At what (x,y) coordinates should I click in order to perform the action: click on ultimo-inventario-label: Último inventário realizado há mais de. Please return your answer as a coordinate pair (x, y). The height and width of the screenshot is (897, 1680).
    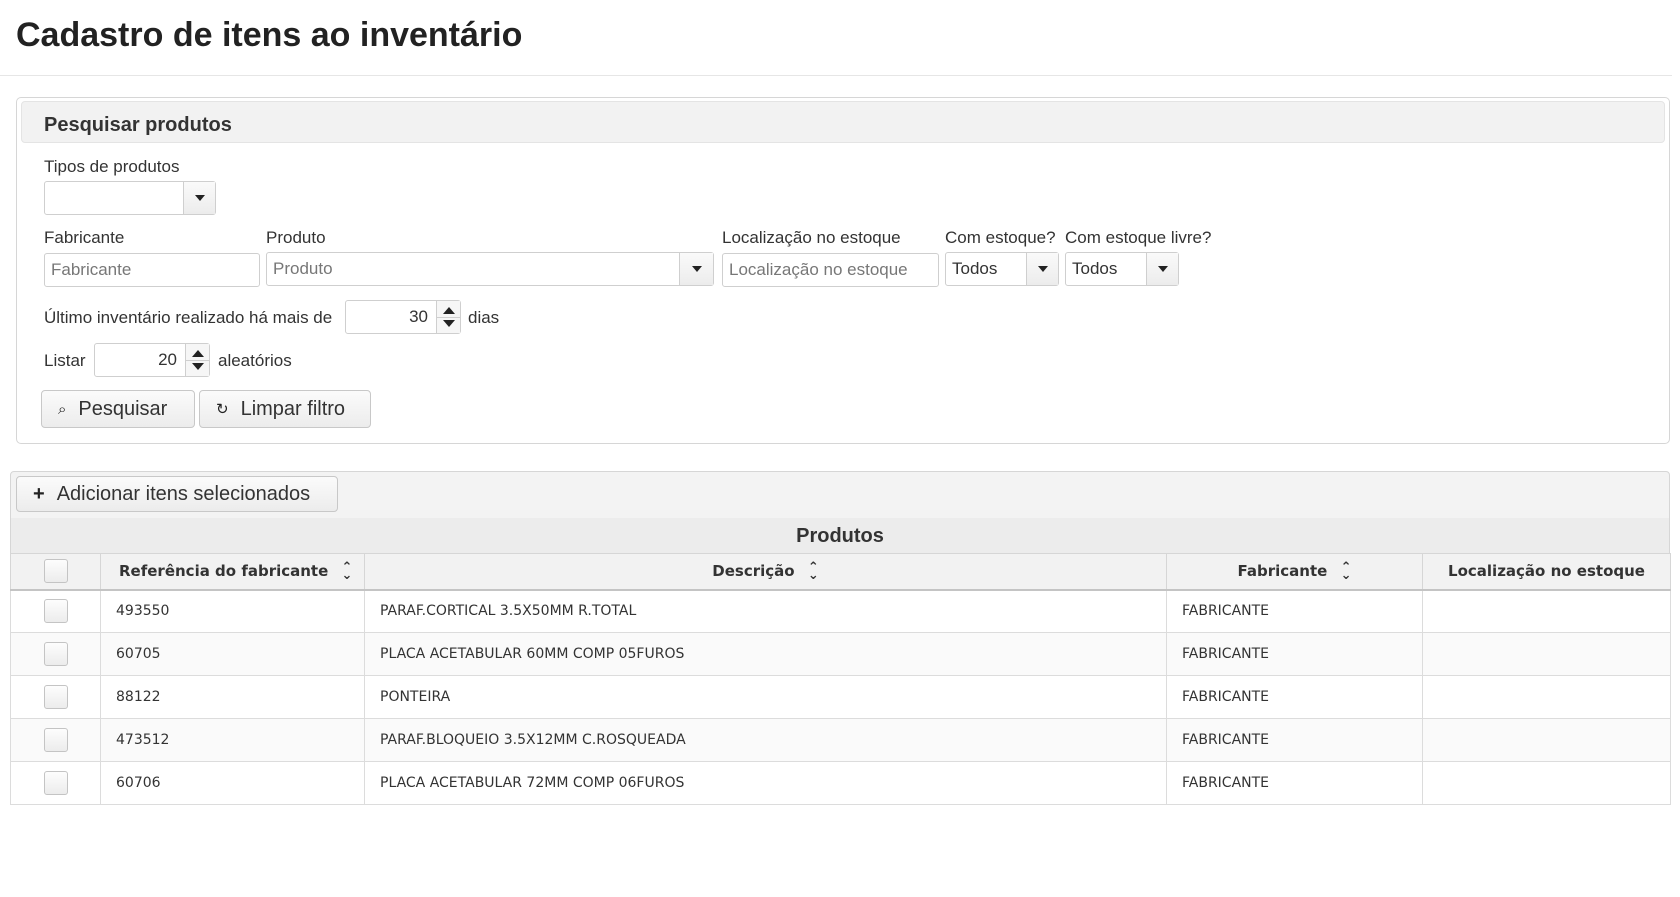
    Looking at the image, I should click on (188, 317).